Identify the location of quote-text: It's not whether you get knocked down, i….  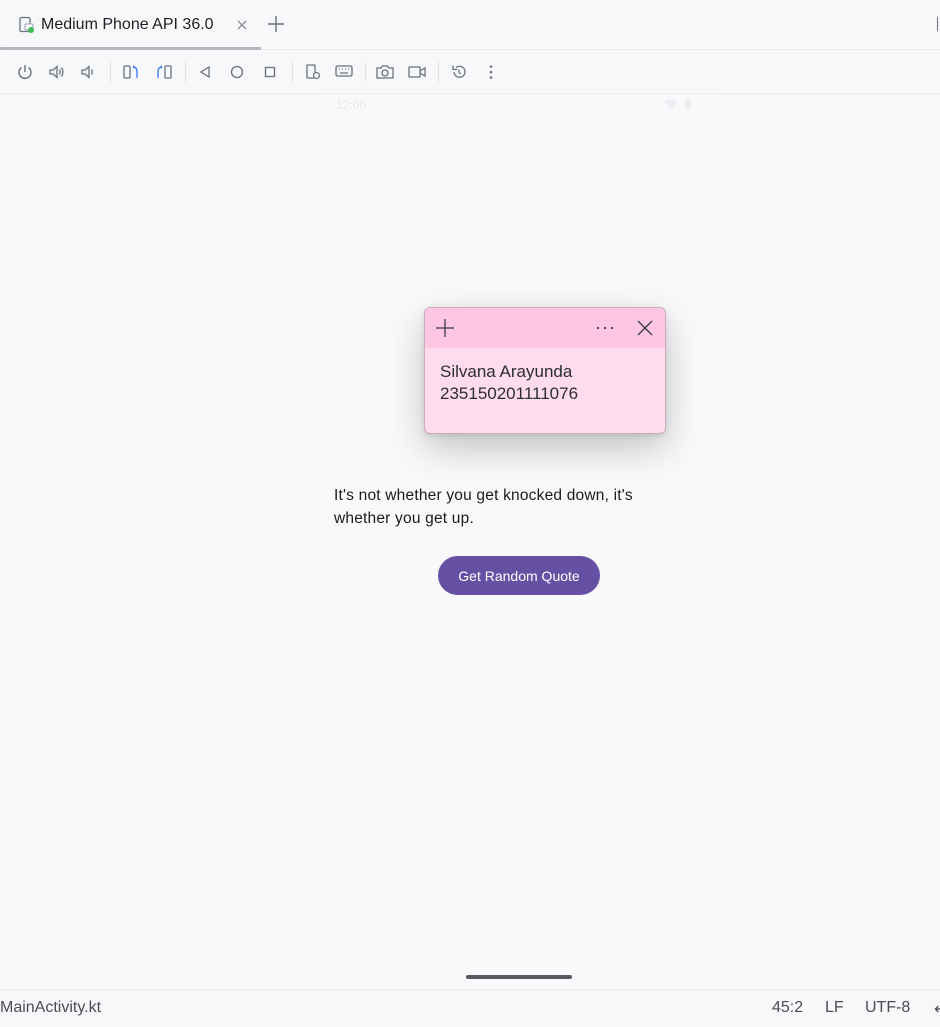
(483, 507).